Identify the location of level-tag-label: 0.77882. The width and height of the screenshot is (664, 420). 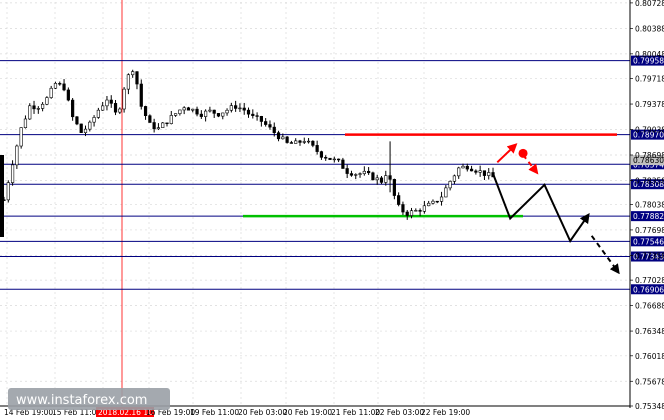
(648, 216).